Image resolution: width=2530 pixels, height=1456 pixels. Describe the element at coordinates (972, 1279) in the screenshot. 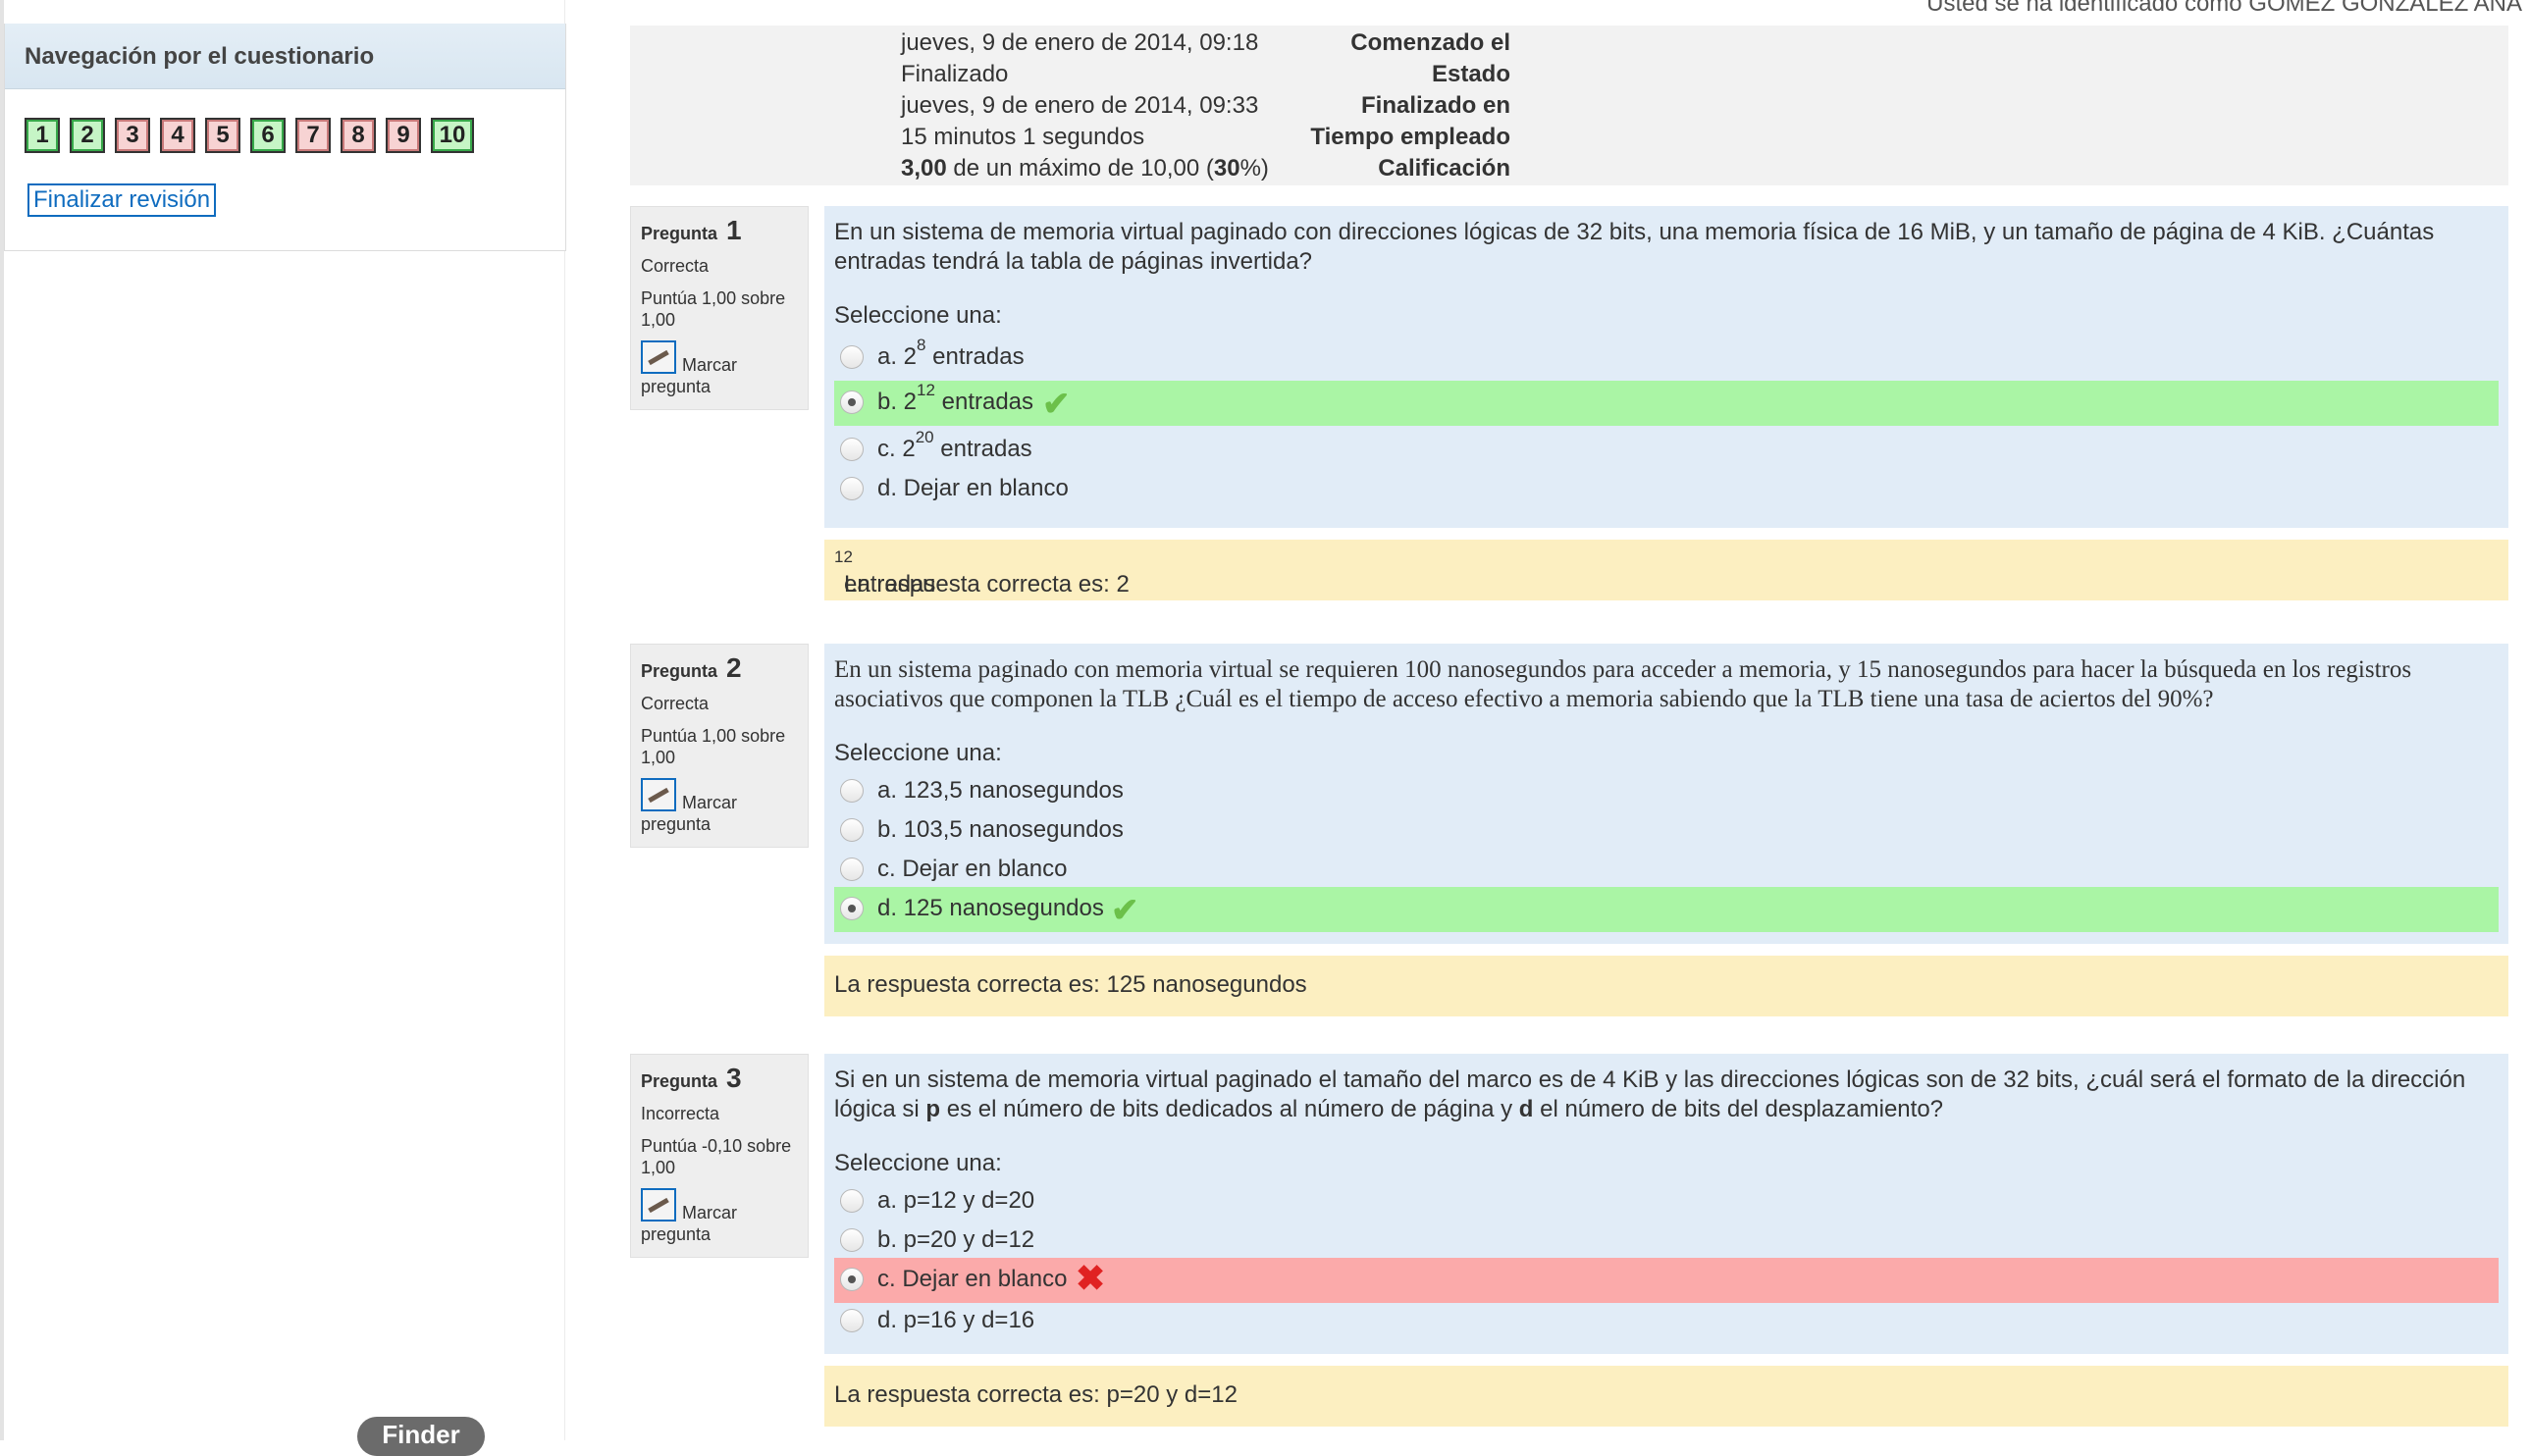

I see `option-label: c. Dejar en blanco` at that location.